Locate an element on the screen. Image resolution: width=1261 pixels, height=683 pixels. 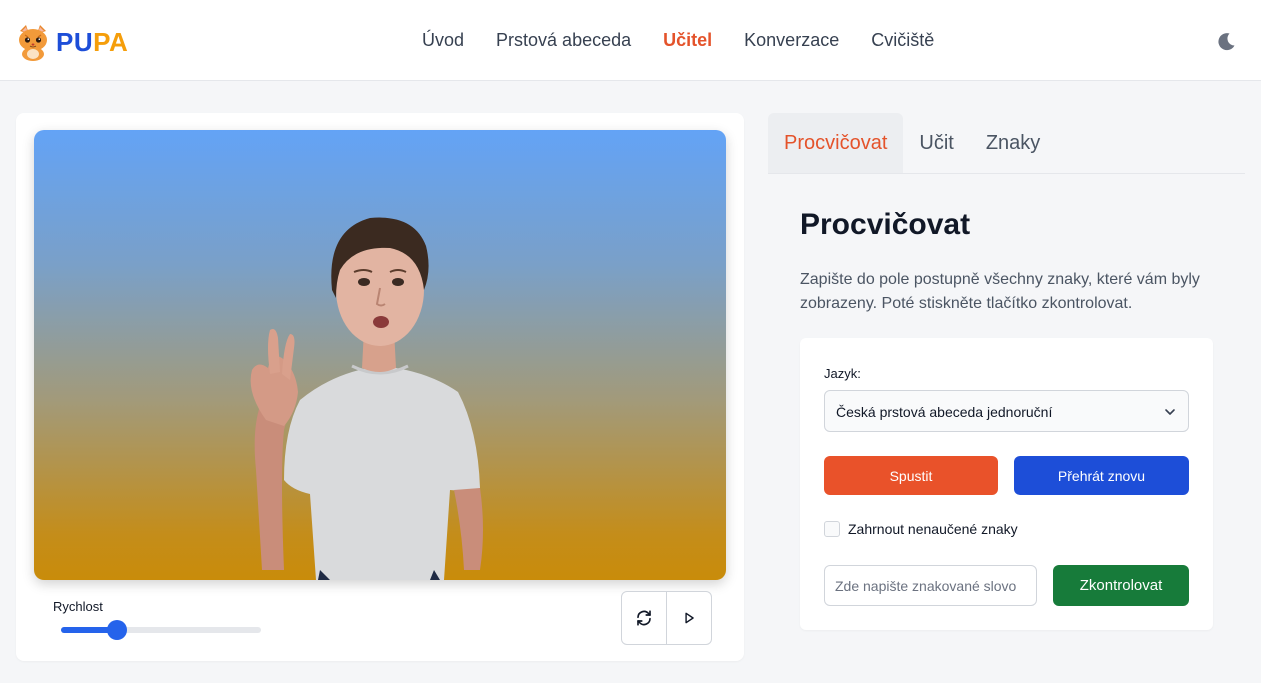
logo-text-pu: PU is located at coordinates (75, 41).